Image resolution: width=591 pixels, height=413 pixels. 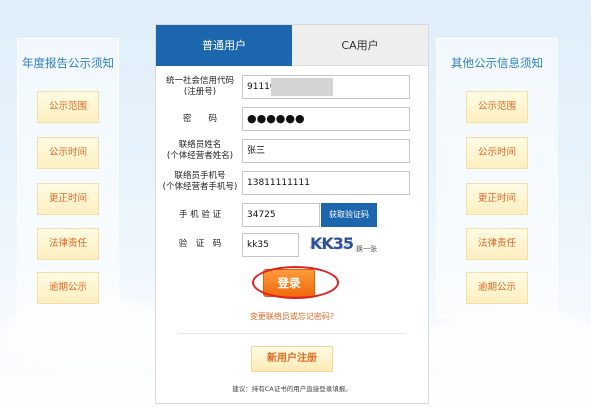 I want to click on user-type-tabs: 普通用户 CA用户, so click(x=292, y=45).